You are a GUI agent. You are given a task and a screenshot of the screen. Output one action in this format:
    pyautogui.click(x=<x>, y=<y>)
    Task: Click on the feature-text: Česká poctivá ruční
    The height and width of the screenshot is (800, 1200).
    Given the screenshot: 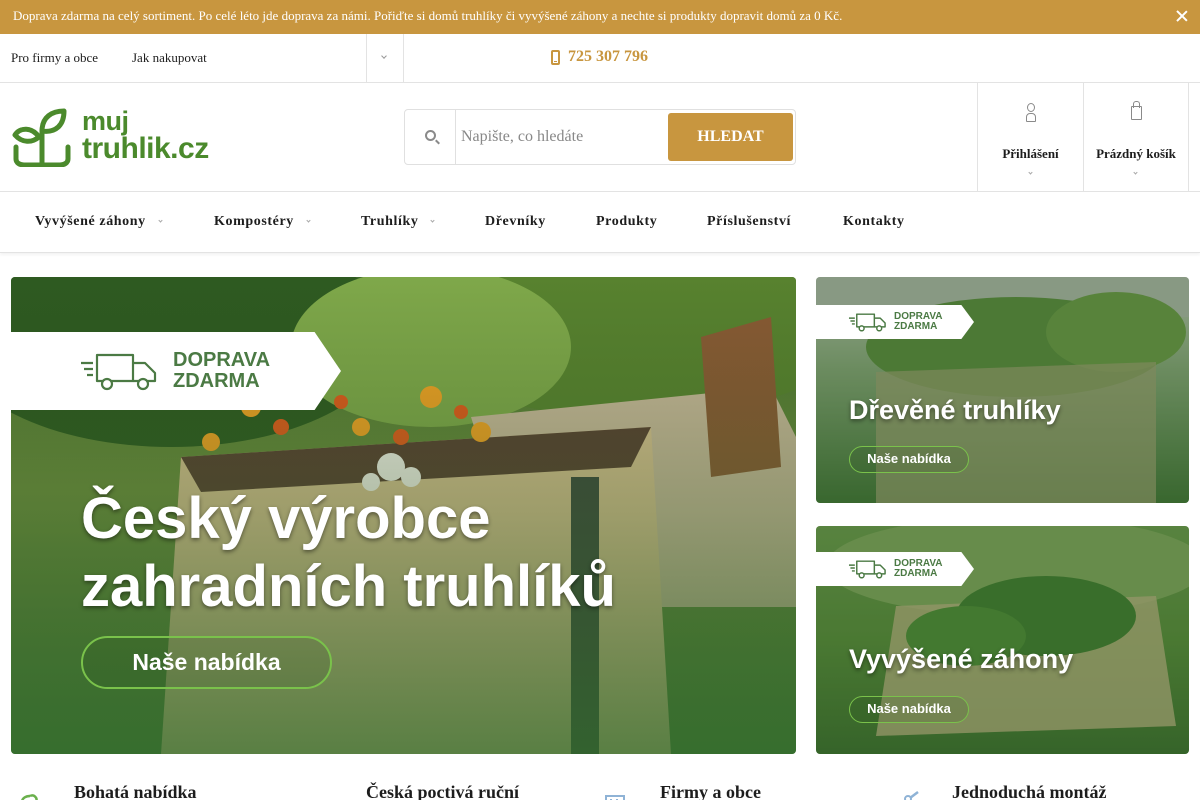 What is the action you would take?
    pyautogui.click(x=442, y=791)
    